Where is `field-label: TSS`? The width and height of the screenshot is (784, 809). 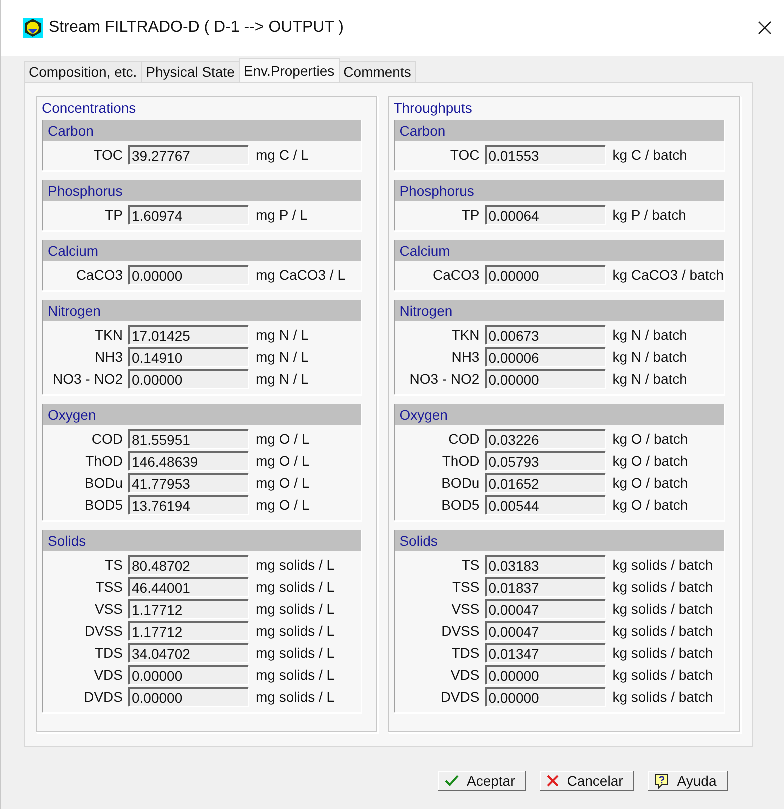 field-label: TSS is located at coordinates (466, 587).